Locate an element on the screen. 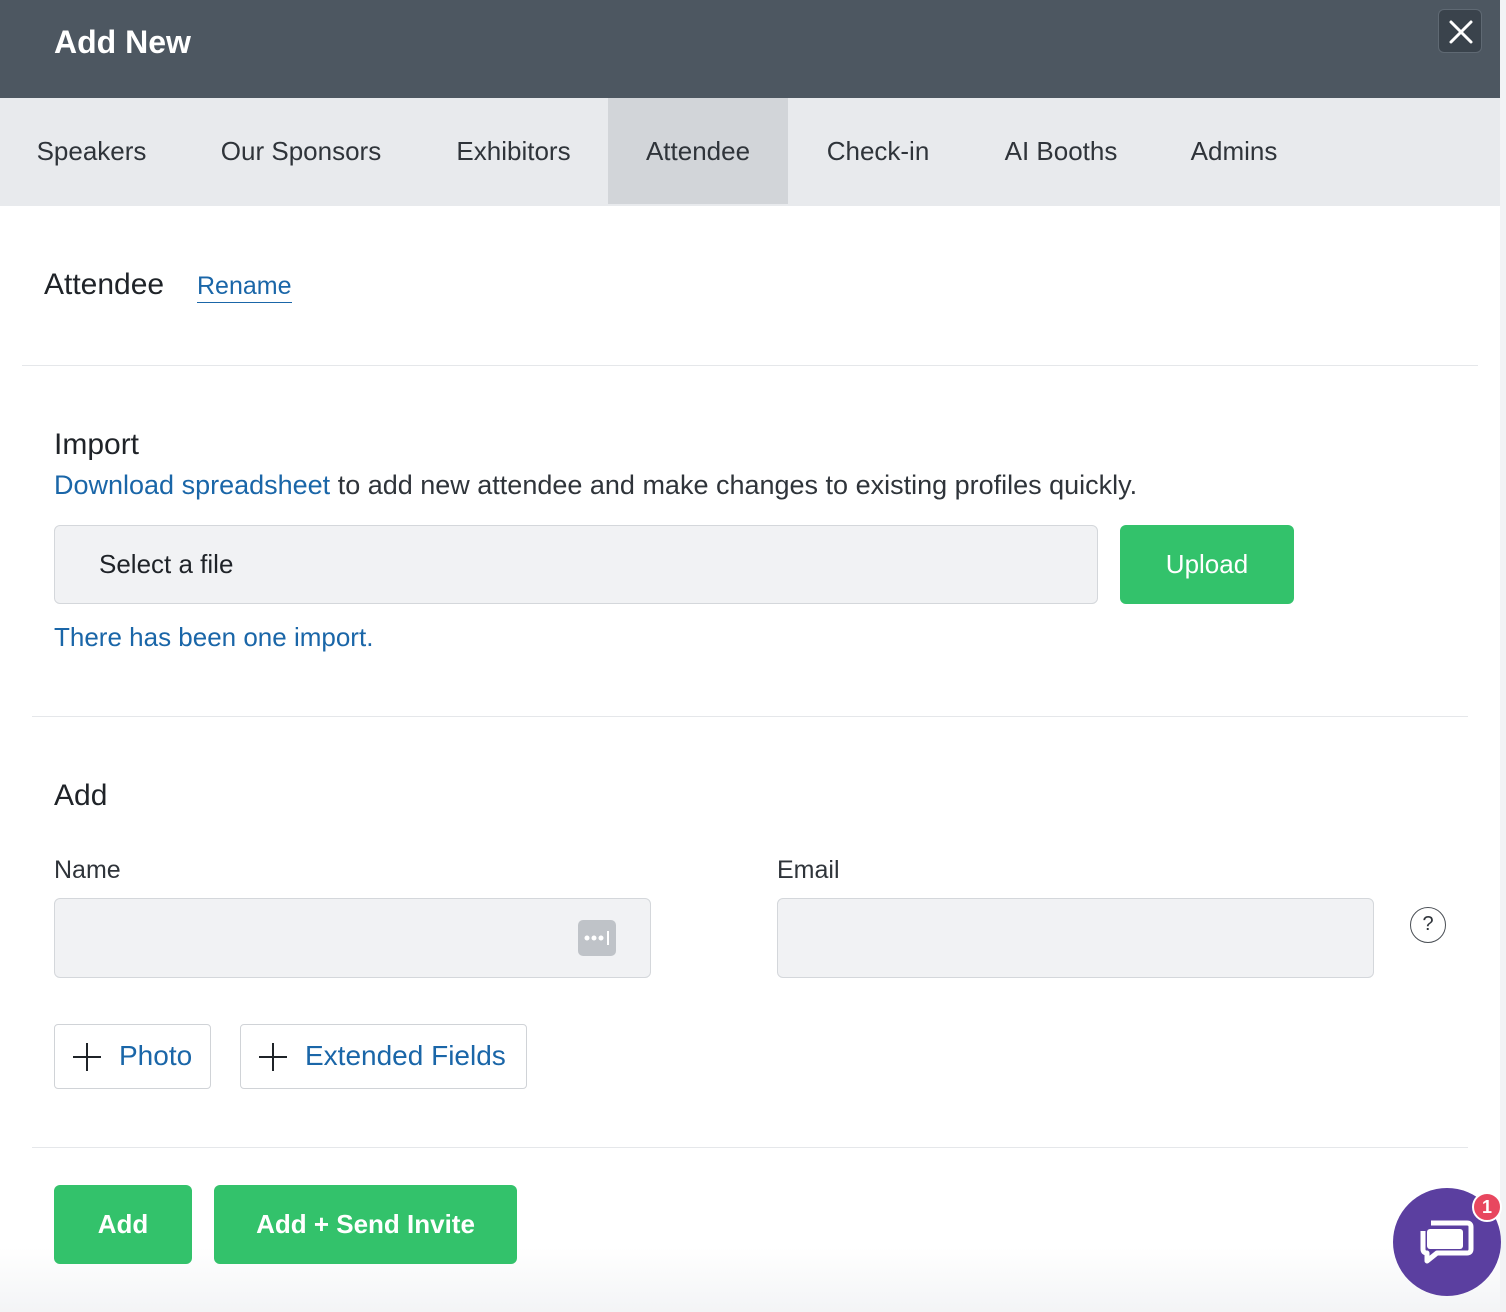 The width and height of the screenshot is (1506, 1312). section-title: Attendee is located at coordinates (104, 284).